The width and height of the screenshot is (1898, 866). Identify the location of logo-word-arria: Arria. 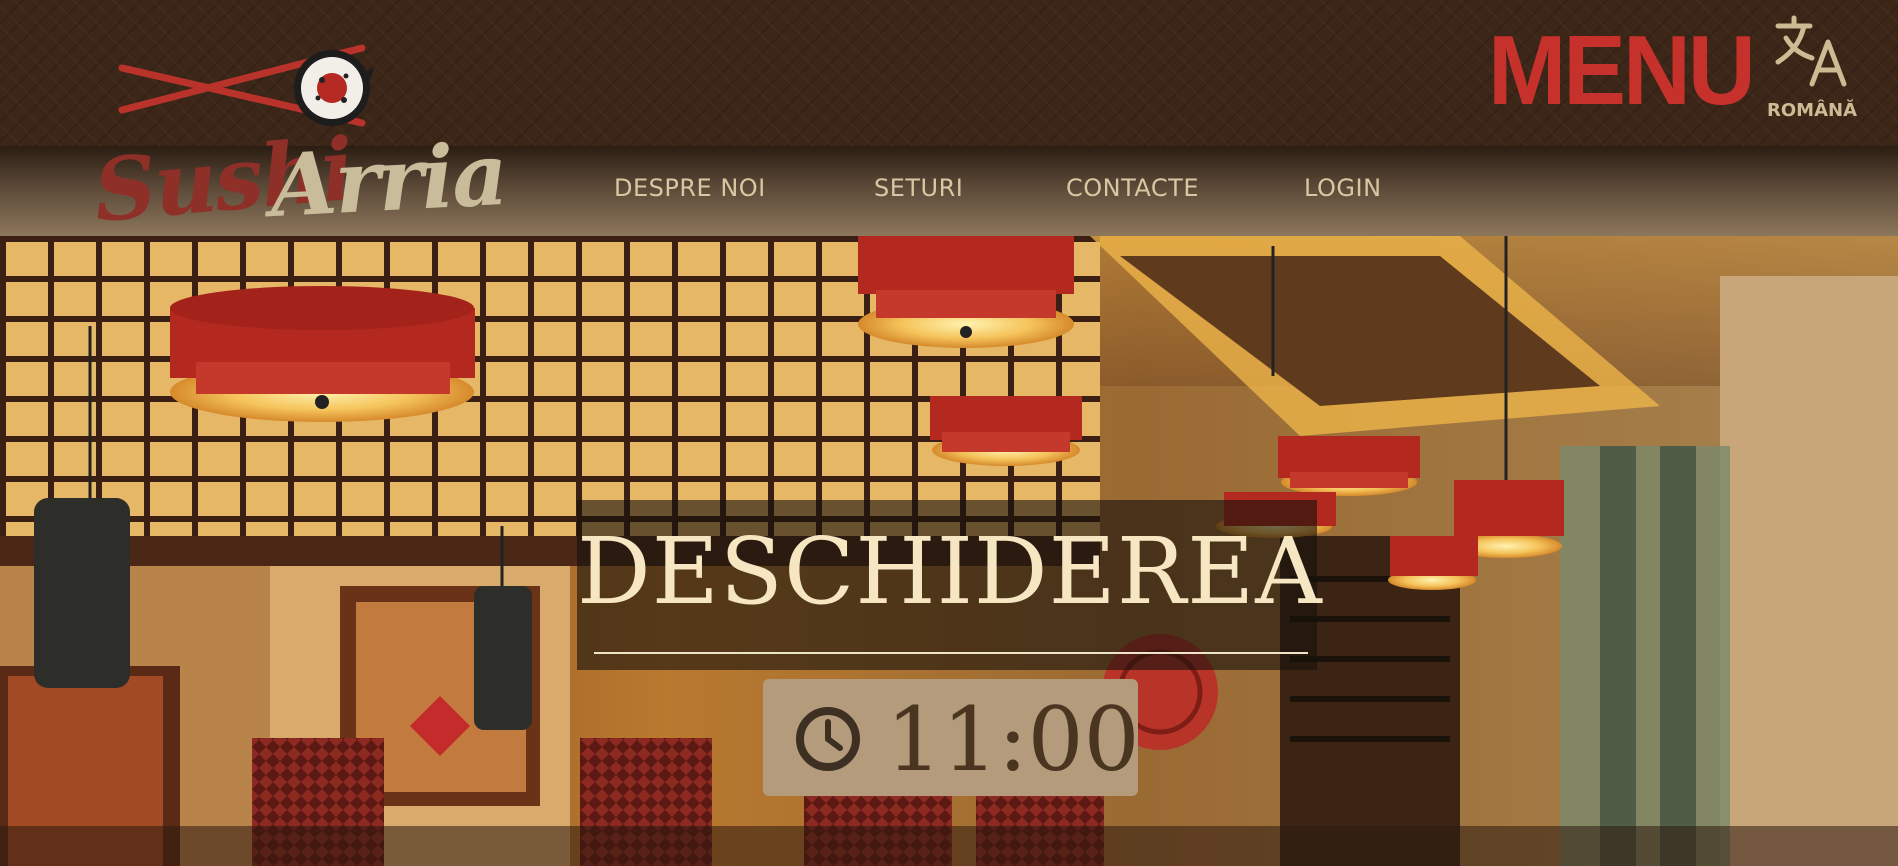
(388, 180).